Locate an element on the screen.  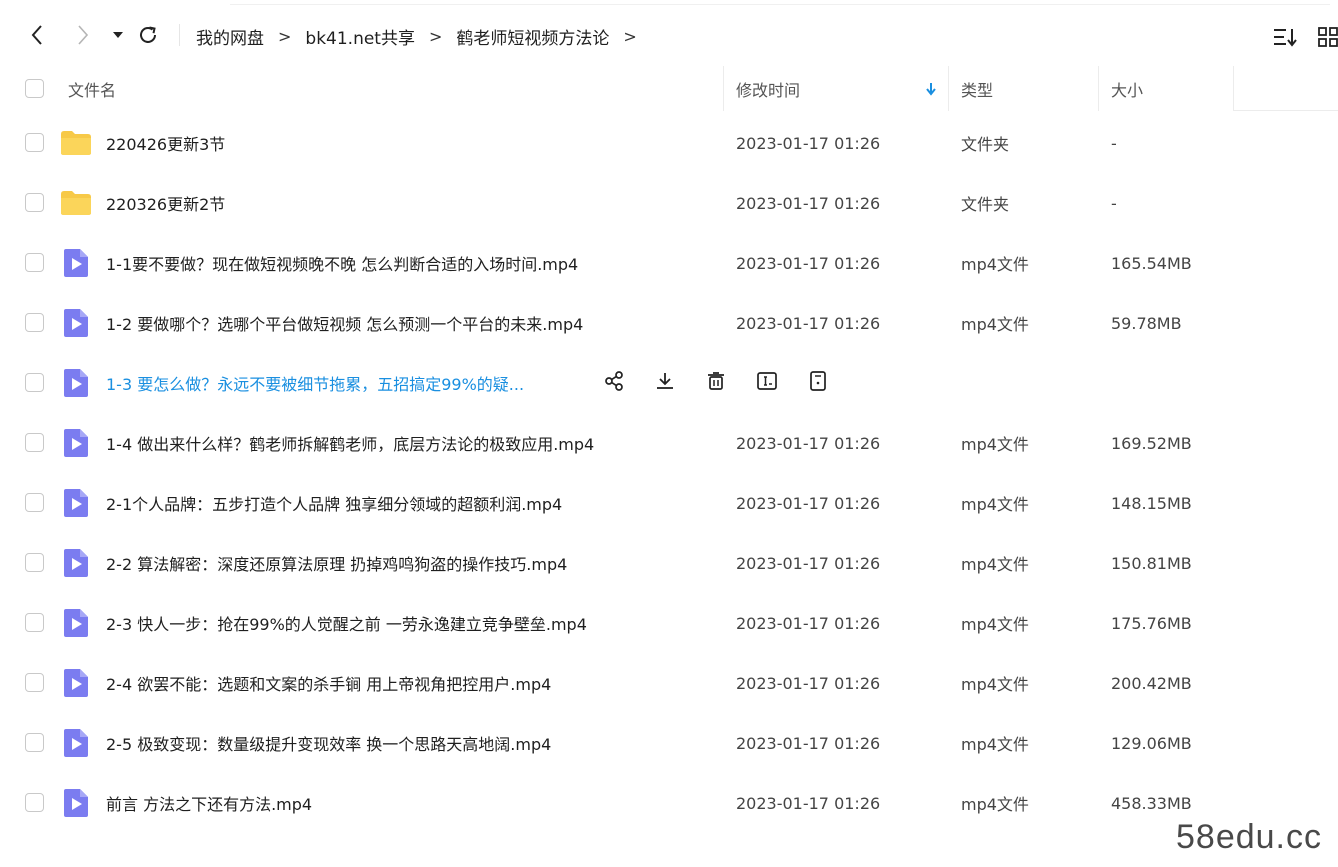
share-icon is located at coordinates (614, 383).